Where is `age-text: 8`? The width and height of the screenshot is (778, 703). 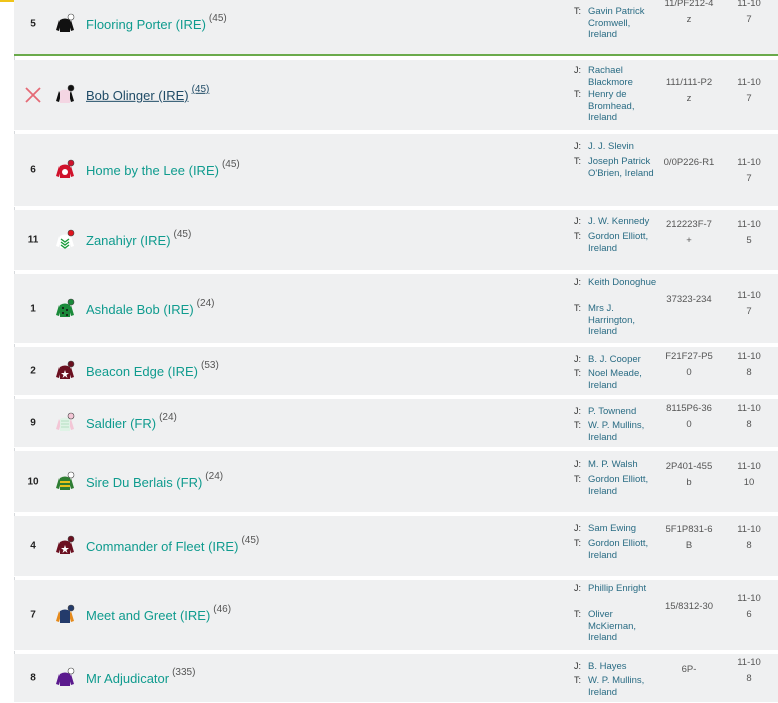
age-text: 8 is located at coordinates (749, 372).